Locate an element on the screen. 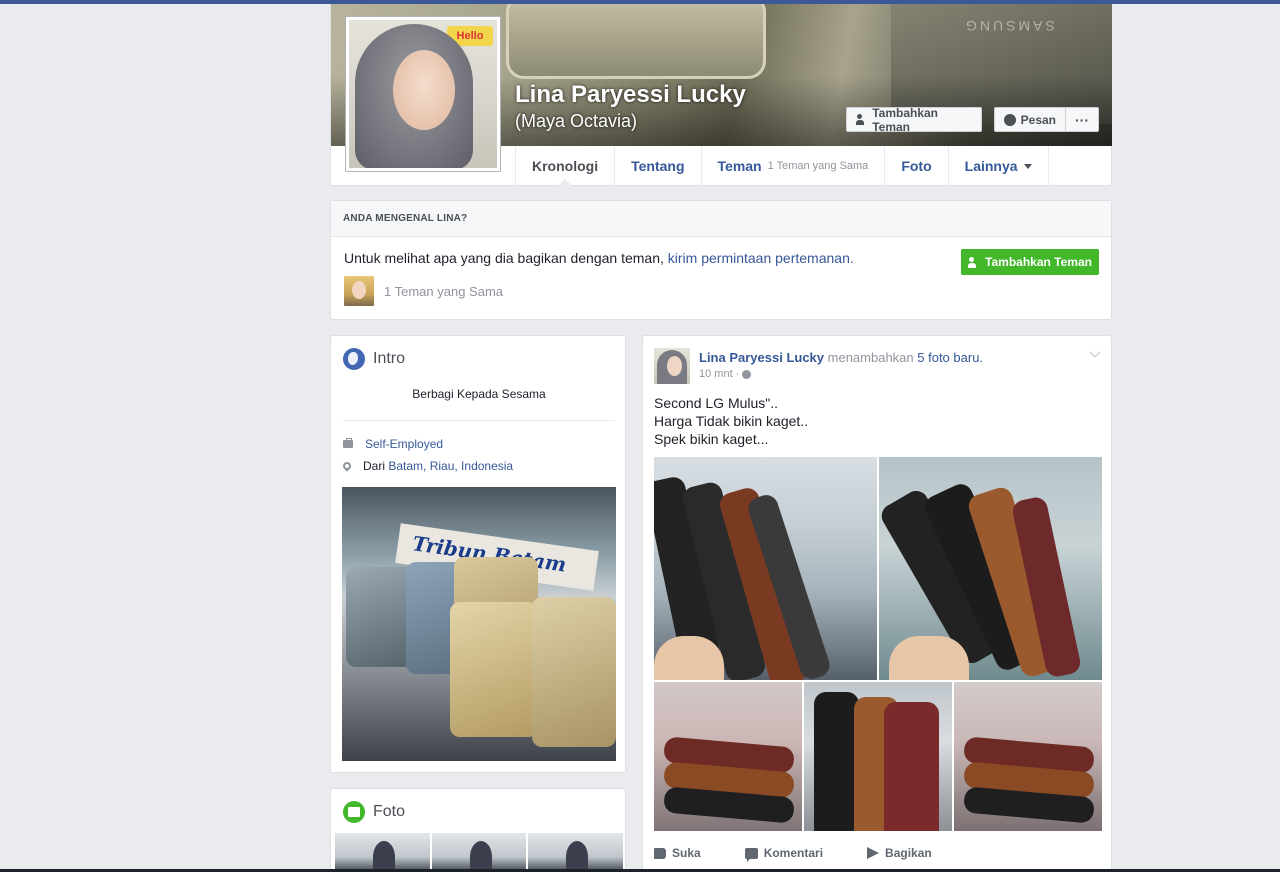 Image resolution: width=1280 pixels, height=872 pixels. message-label: Pesan is located at coordinates (1038, 119).